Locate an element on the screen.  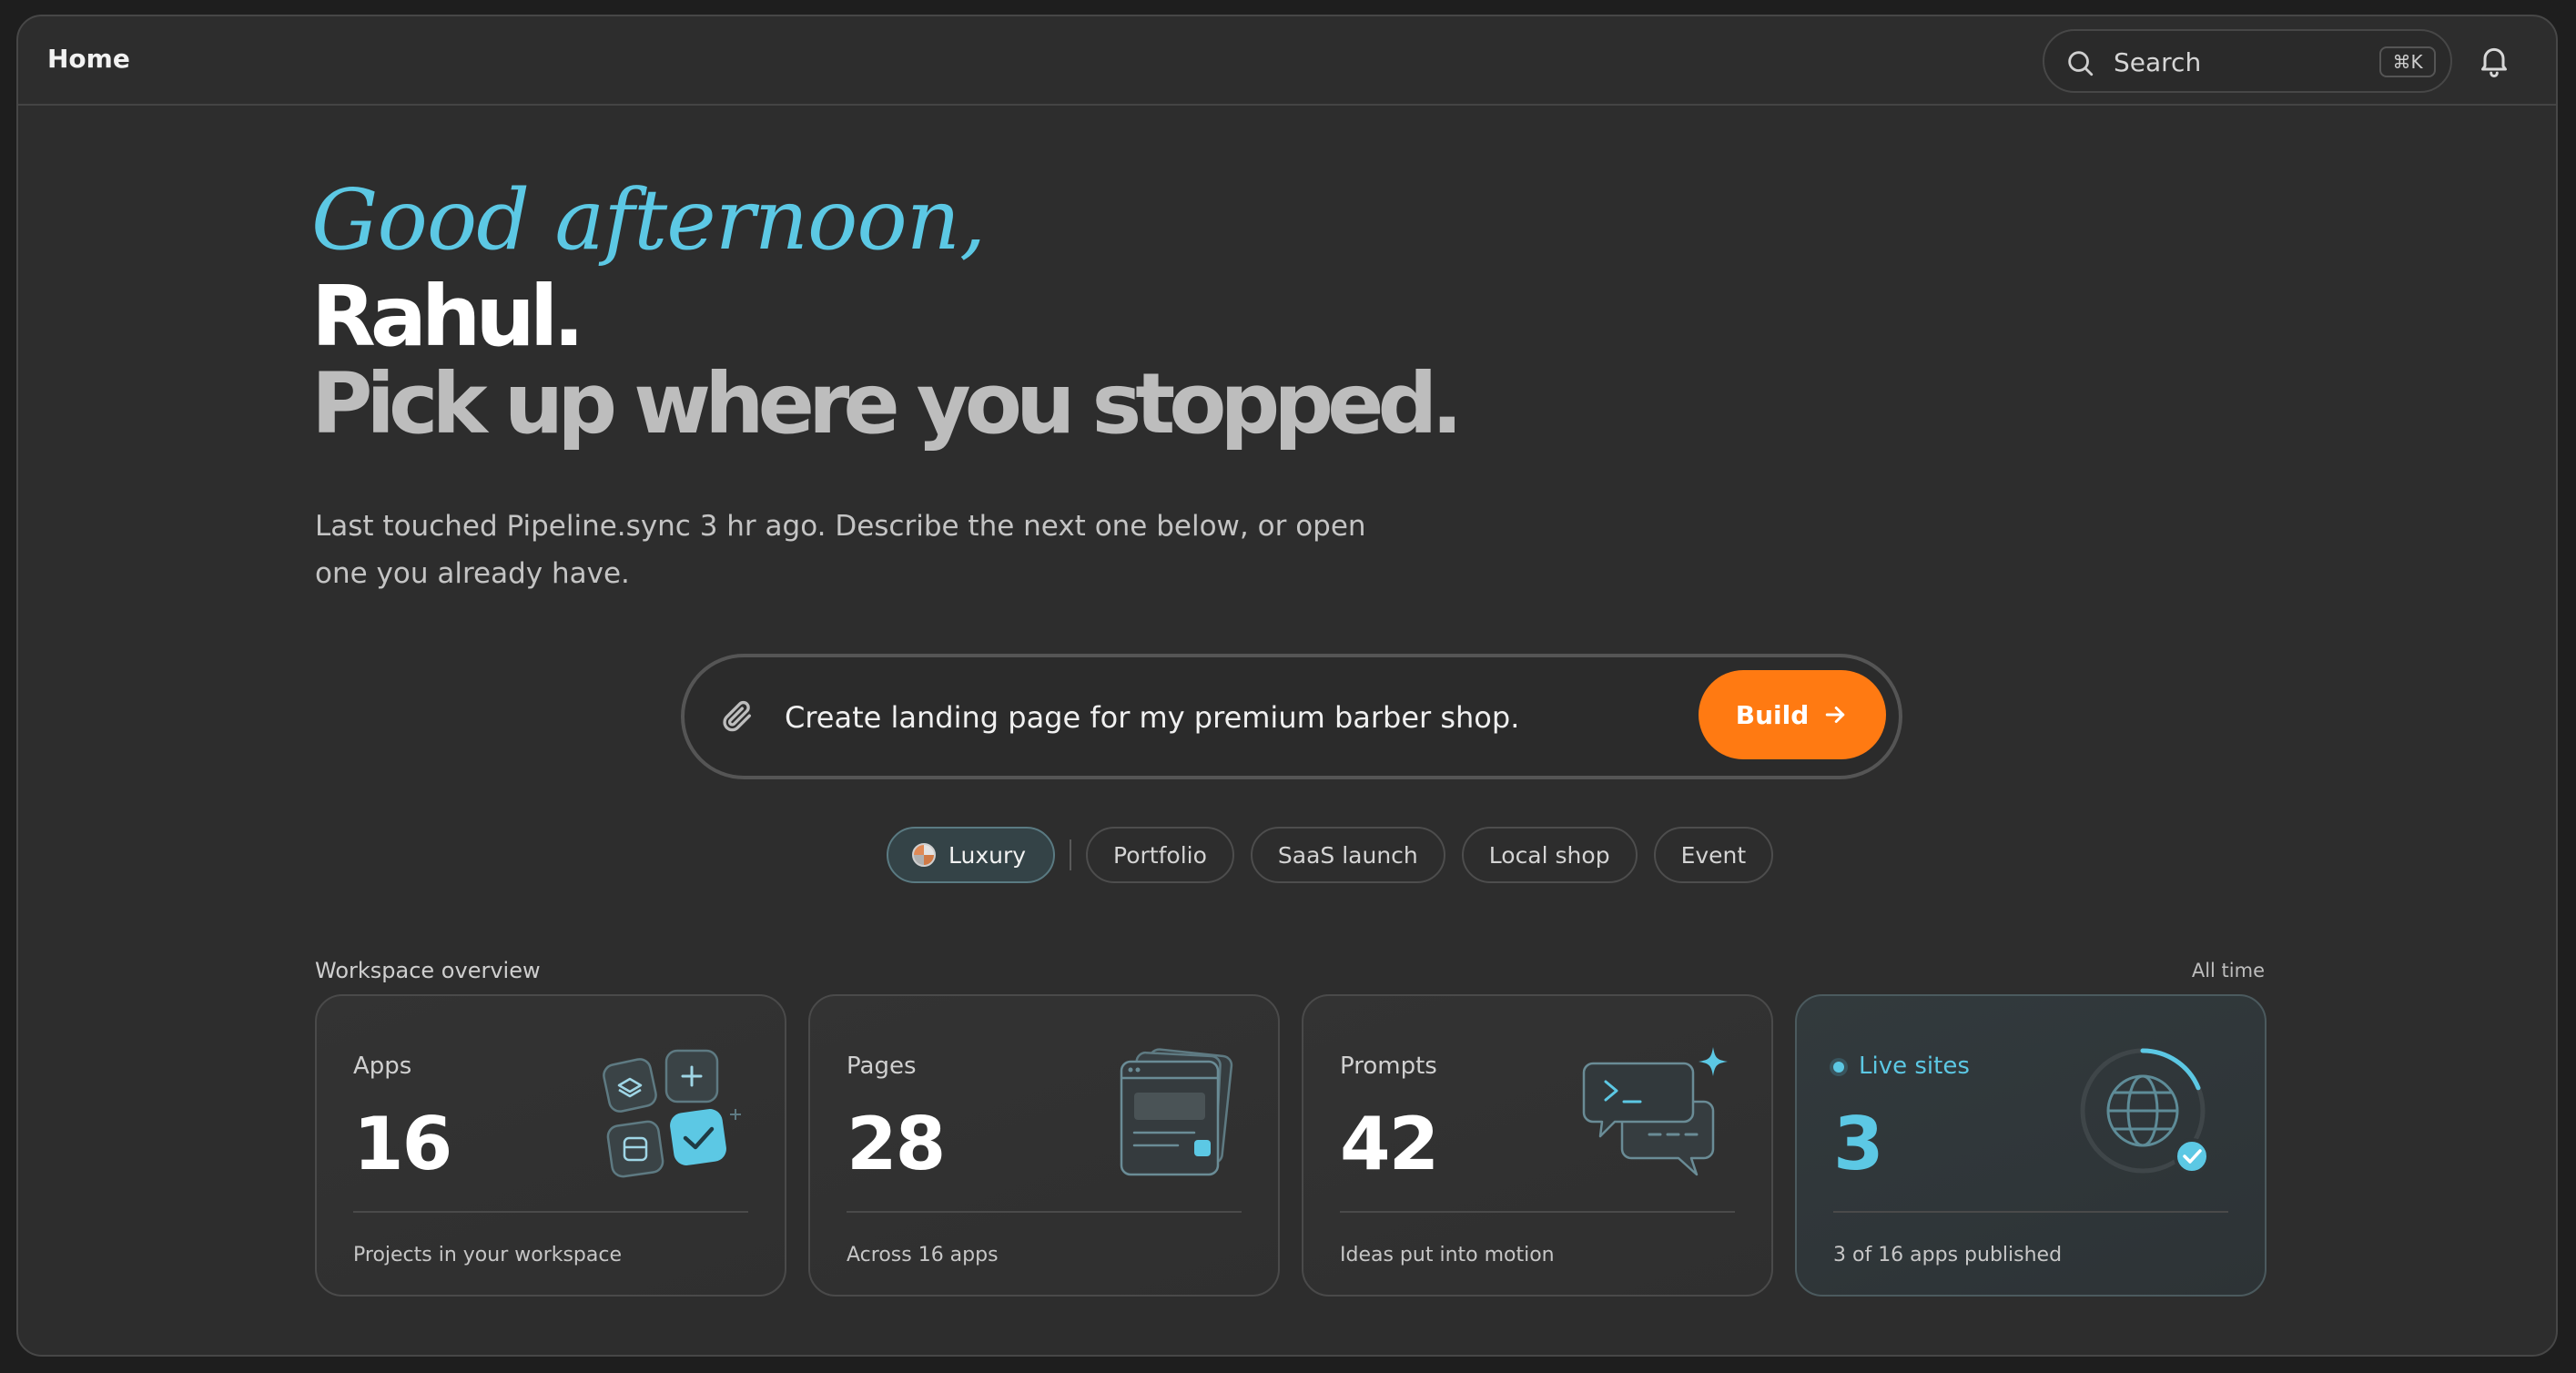
chip-local-shop: Local shop is located at coordinates (1549, 855).